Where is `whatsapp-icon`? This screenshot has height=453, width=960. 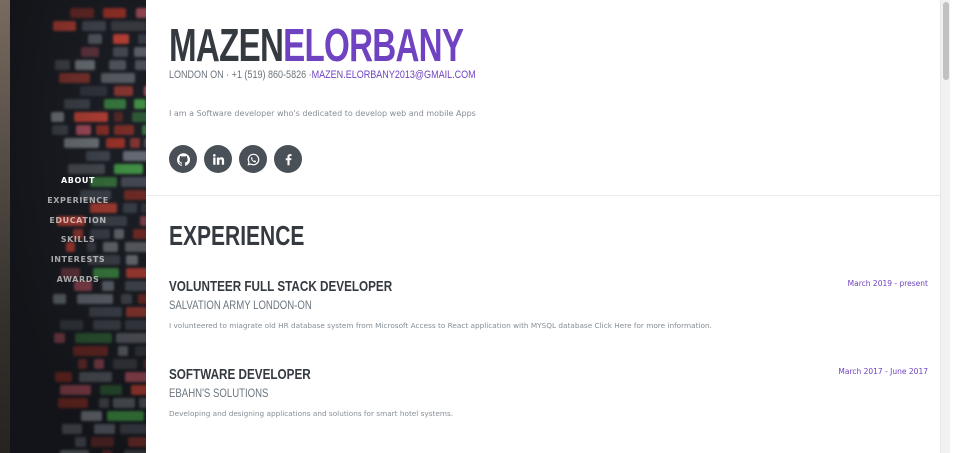
whatsapp-icon is located at coordinates (253, 159).